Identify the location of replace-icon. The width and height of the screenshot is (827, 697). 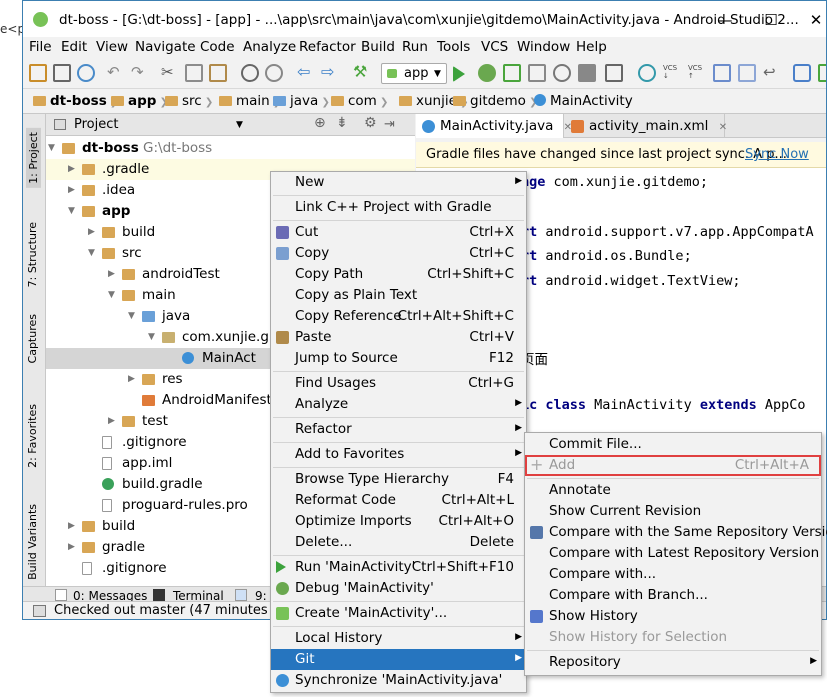
(274, 73).